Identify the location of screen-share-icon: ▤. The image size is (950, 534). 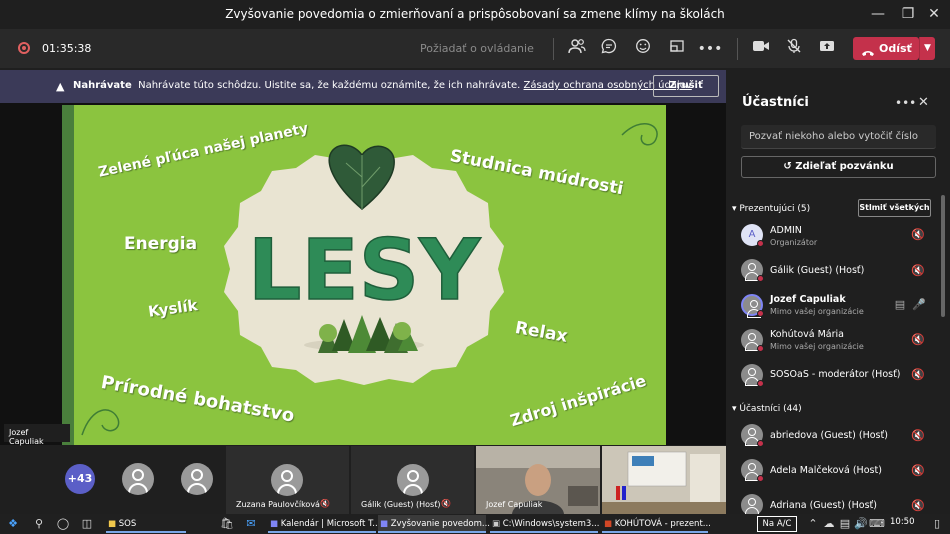
(900, 304).